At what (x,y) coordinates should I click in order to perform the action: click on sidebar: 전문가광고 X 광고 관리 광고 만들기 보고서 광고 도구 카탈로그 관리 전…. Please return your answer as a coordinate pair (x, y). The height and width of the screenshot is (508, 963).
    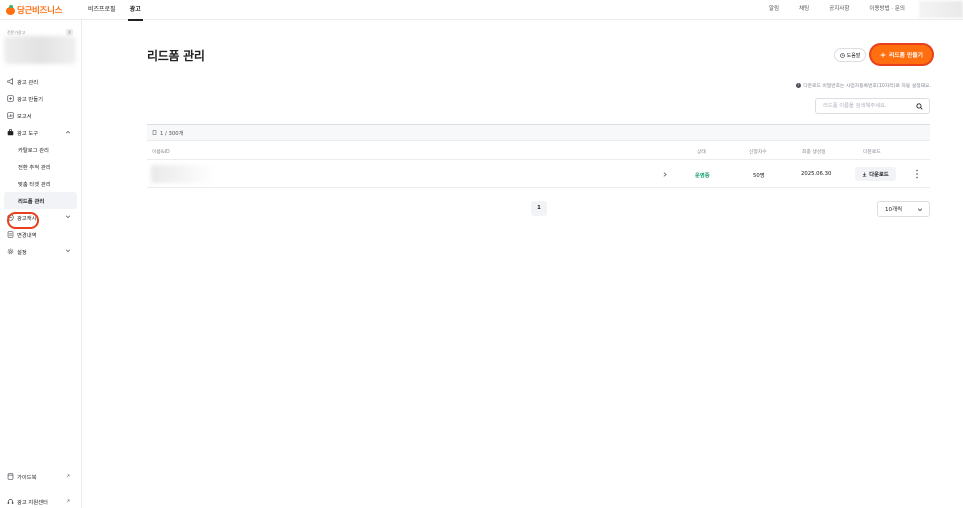
    Looking at the image, I should click on (41, 264).